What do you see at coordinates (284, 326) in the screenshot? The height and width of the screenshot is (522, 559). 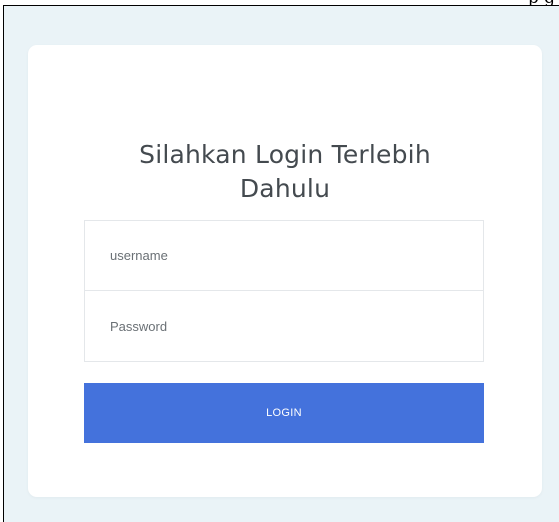 I see `password-input` at bounding box center [284, 326].